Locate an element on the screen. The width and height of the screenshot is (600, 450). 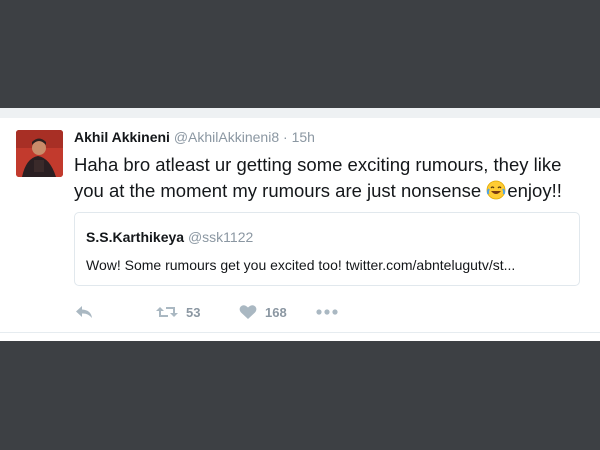
more-button is located at coordinates (327, 312).